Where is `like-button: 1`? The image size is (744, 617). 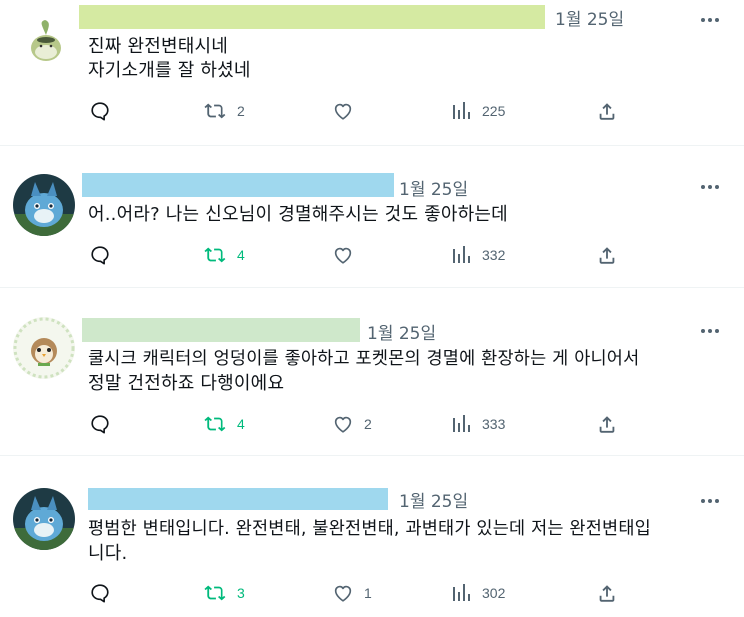 like-button: 1 is located at coordinates (352, 593).